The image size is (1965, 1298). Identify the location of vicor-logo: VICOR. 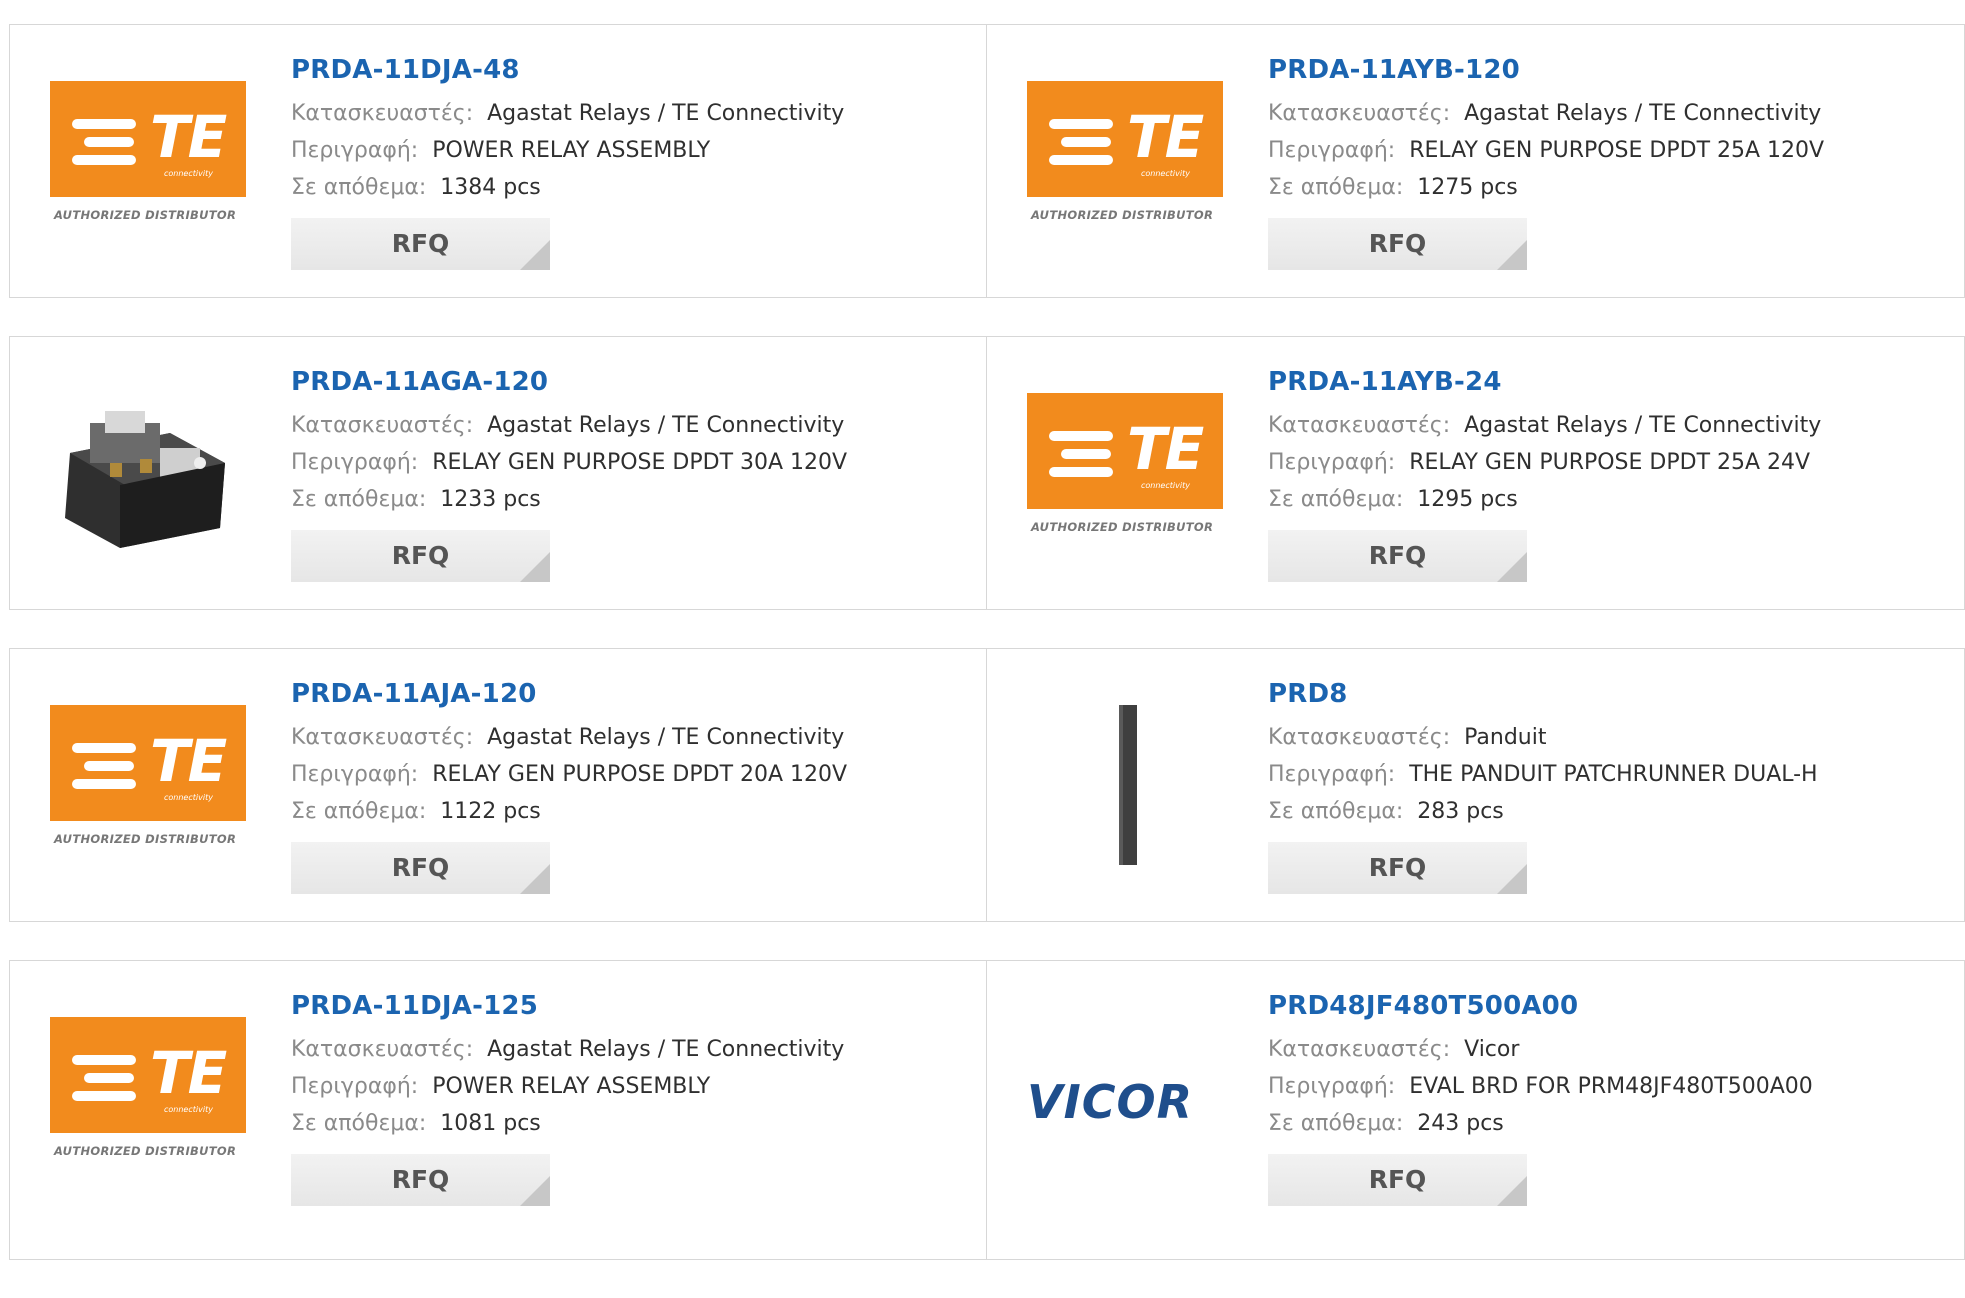
(1127, 1097).